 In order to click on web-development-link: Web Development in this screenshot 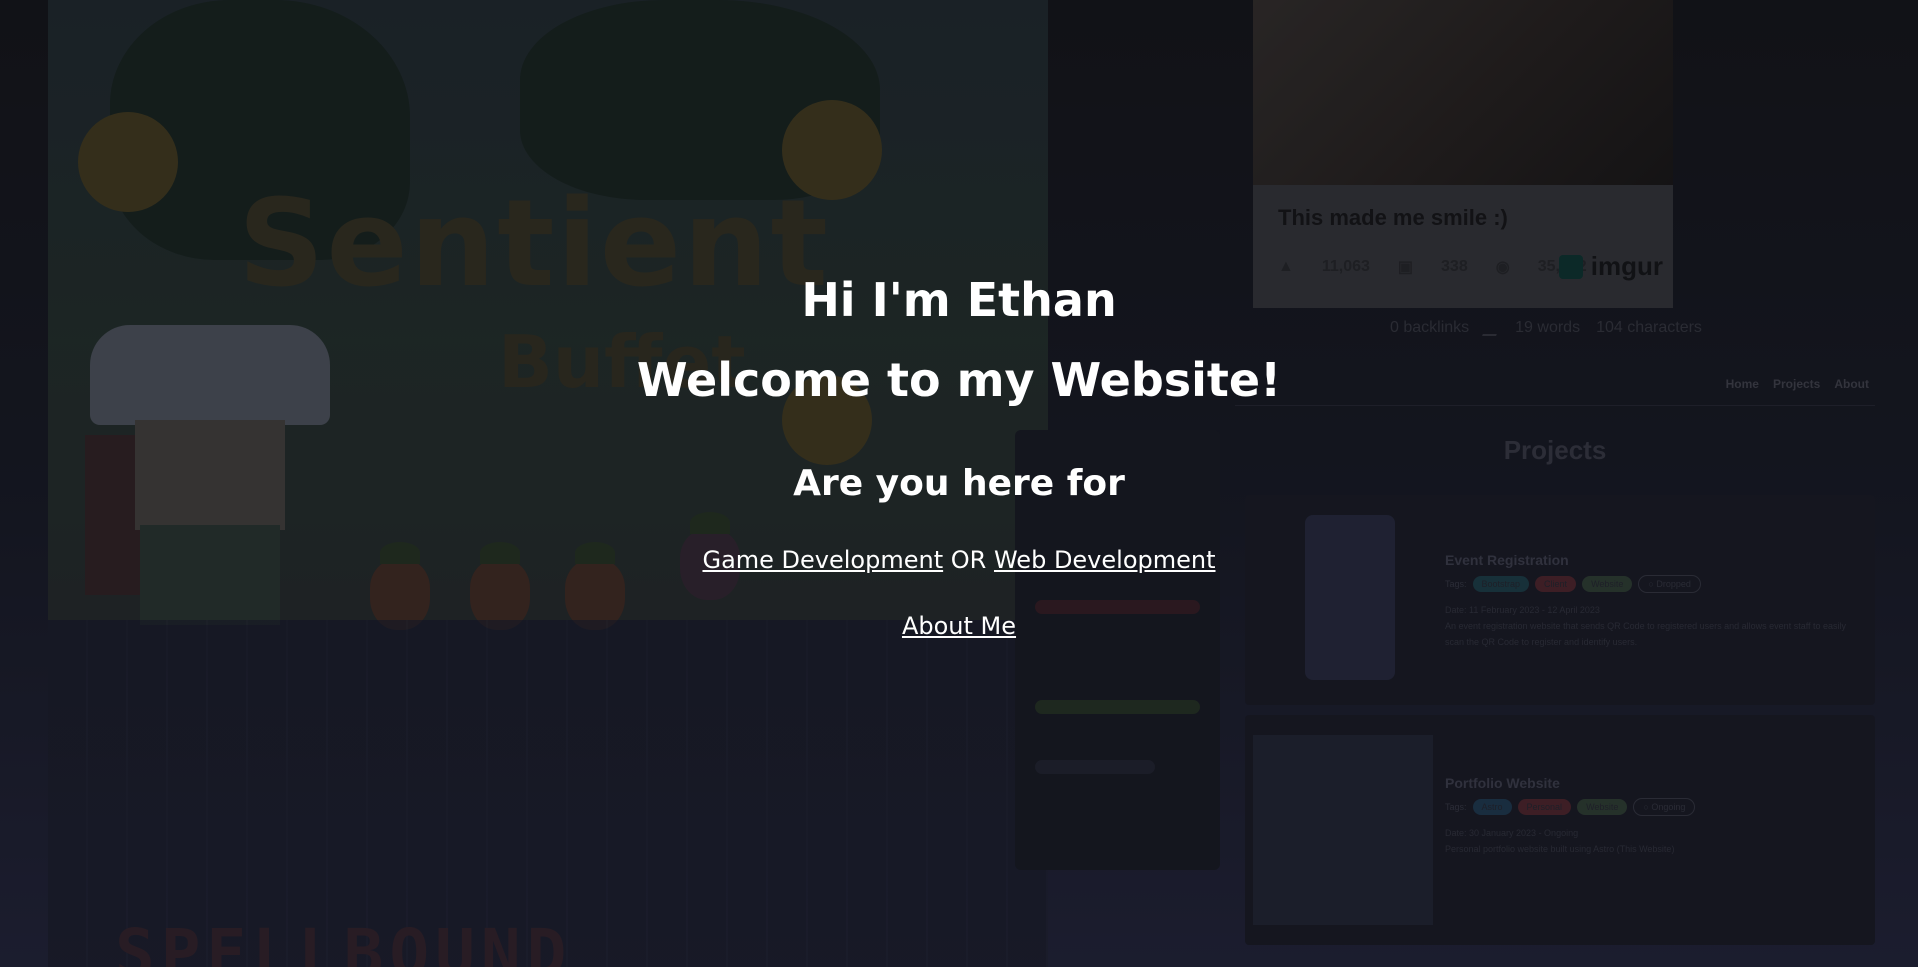, I will do `click(1105, 560)`.